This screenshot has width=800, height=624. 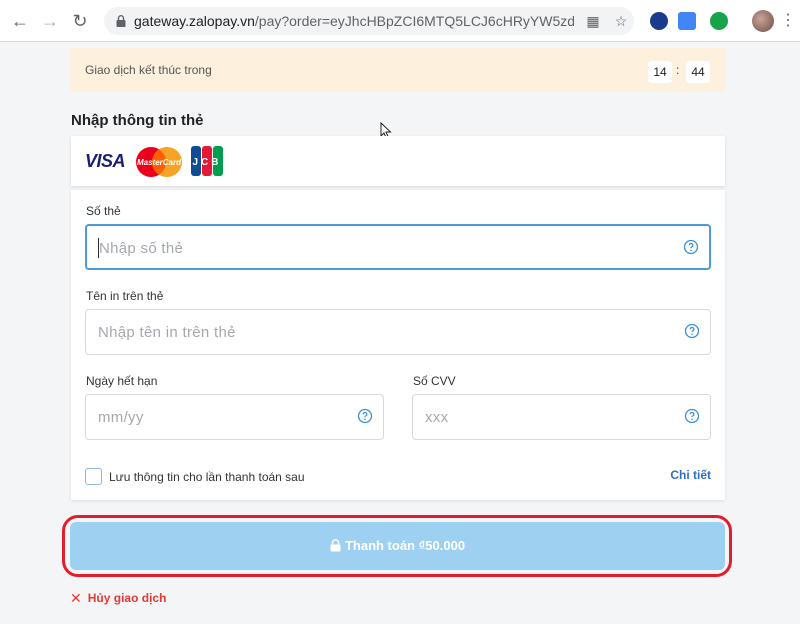 I want to click on lock-icon, so click(x=335, y=545).